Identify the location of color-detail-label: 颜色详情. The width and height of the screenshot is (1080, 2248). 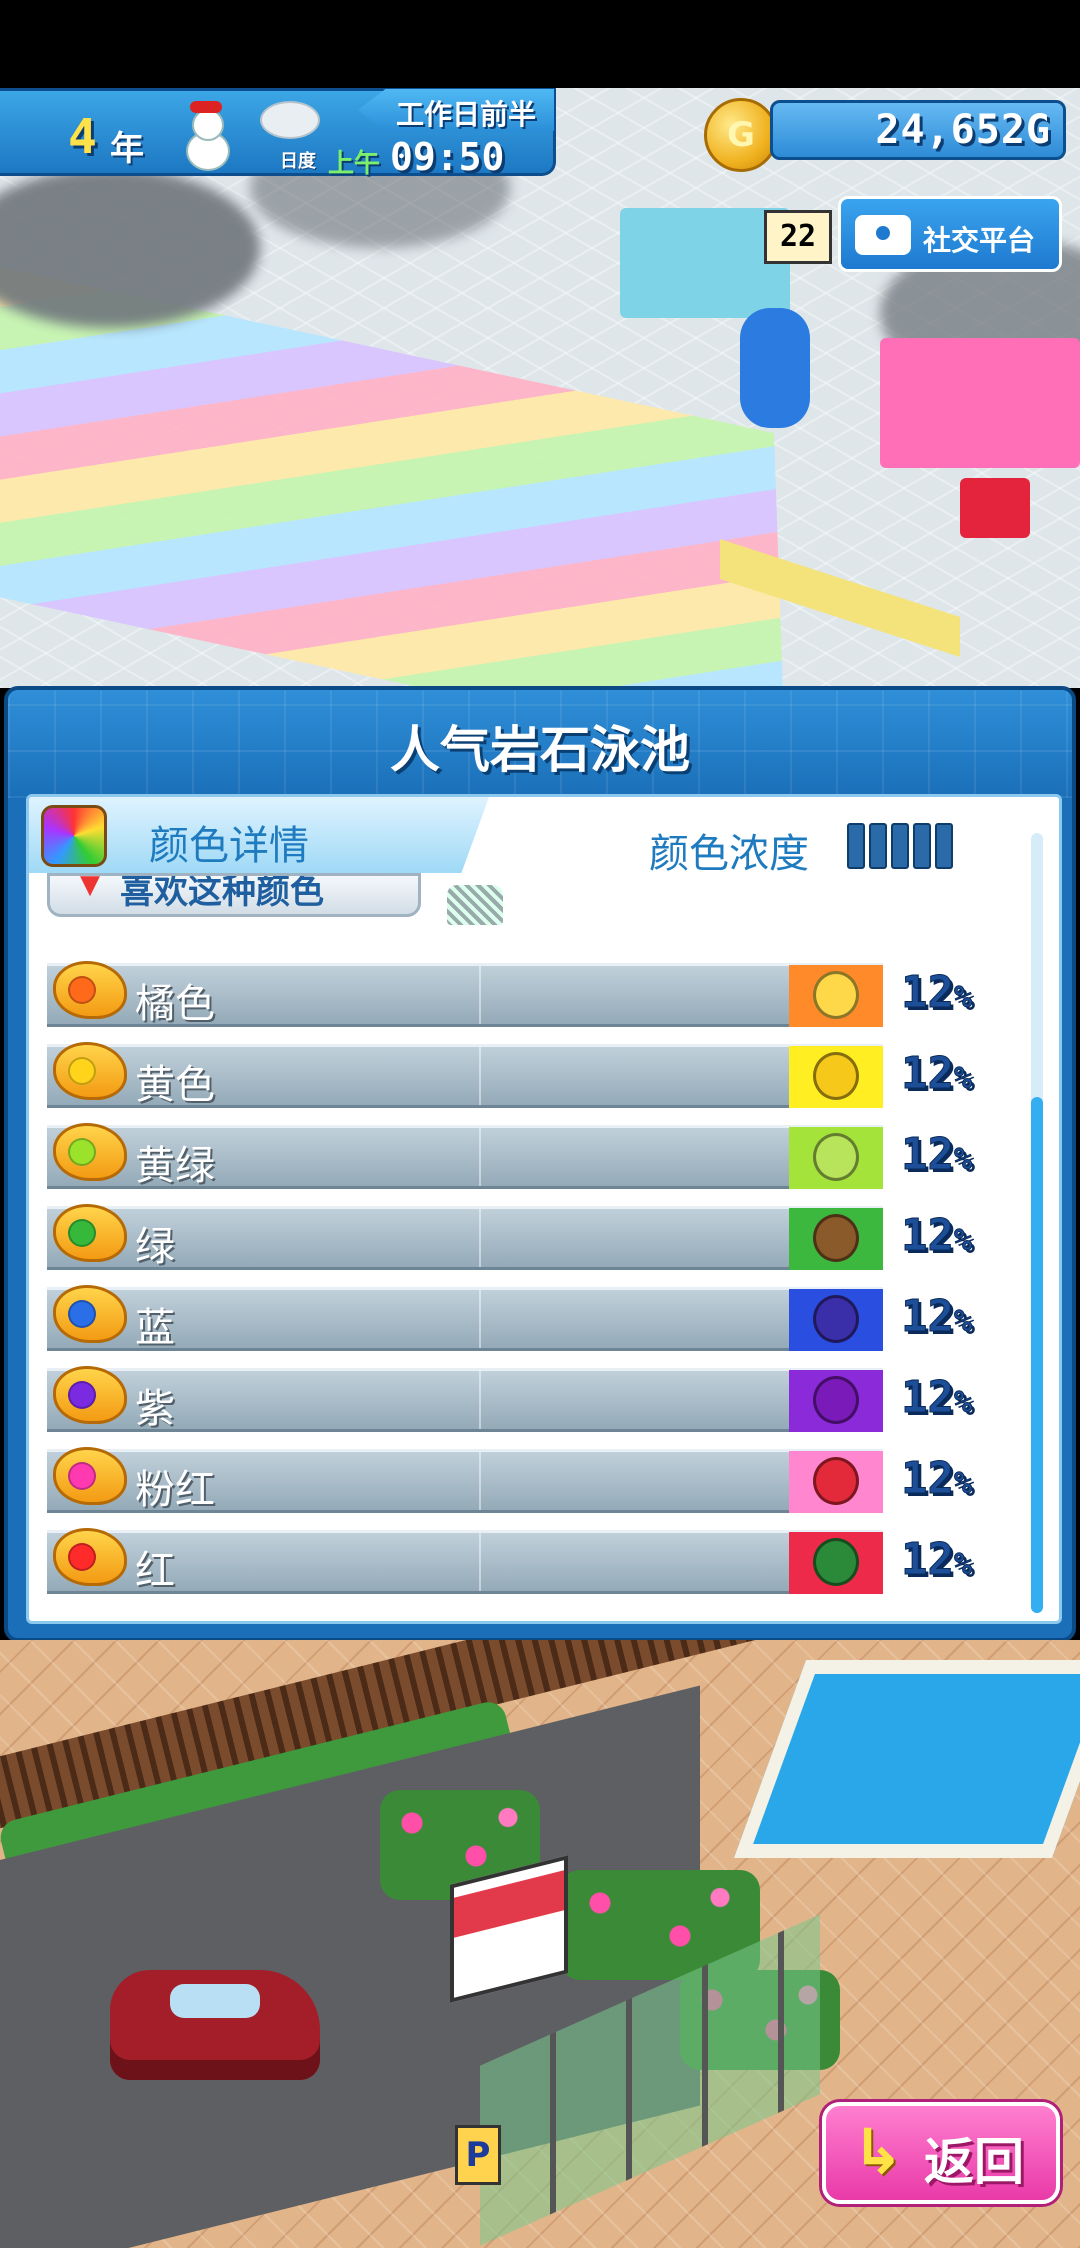
(229, 846).